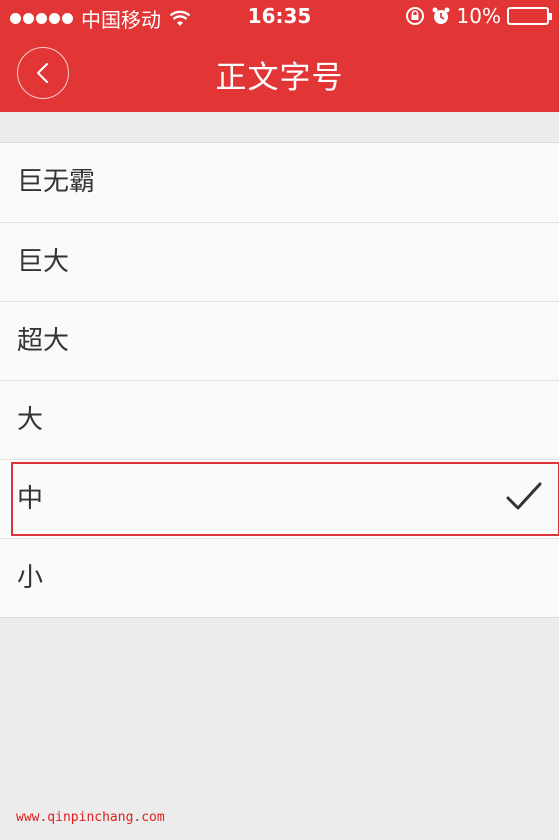  What do you see at coordinates (414, 16) in the screenshot?
I see `rotation-lock-icon` at bounding box center [414, 16].